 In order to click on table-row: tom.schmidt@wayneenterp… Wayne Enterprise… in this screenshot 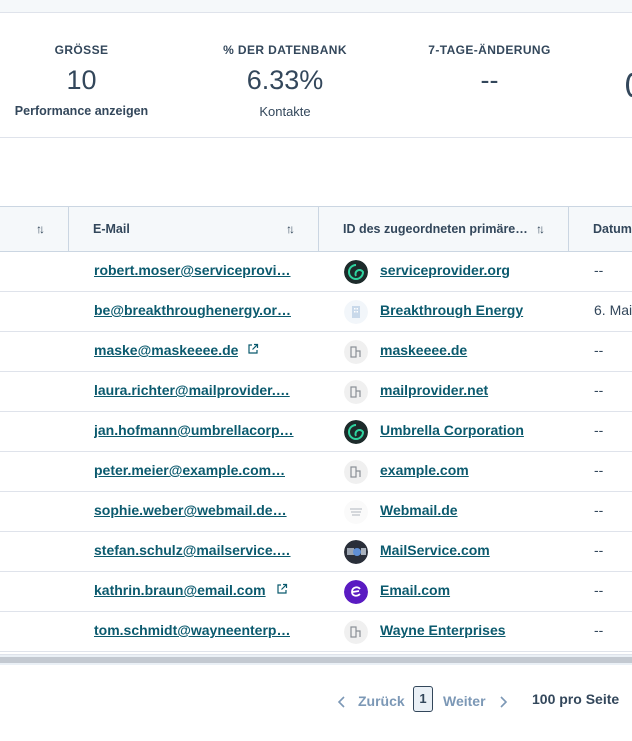, I will do `click(316, 631)`.